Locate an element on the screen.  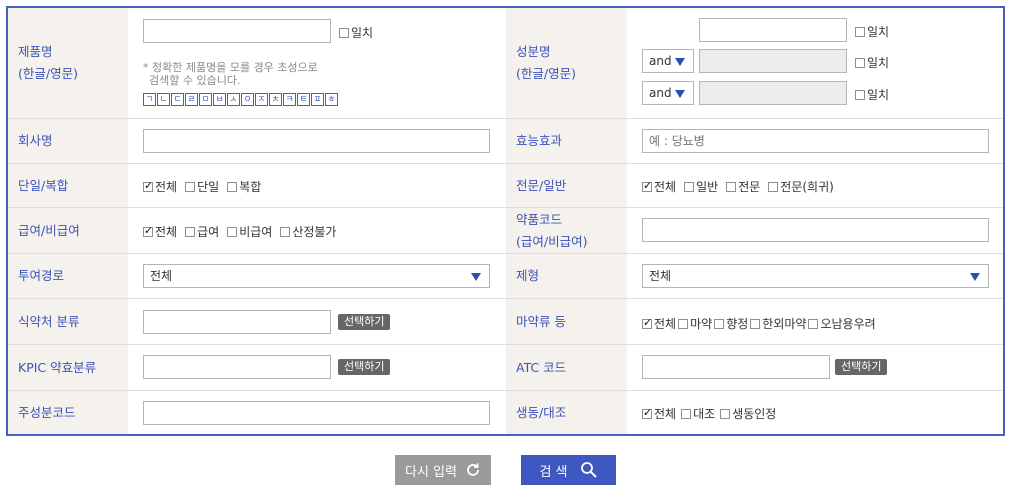
coverage-opts-checkbox: 전체 is located at coordinates (160, 231).